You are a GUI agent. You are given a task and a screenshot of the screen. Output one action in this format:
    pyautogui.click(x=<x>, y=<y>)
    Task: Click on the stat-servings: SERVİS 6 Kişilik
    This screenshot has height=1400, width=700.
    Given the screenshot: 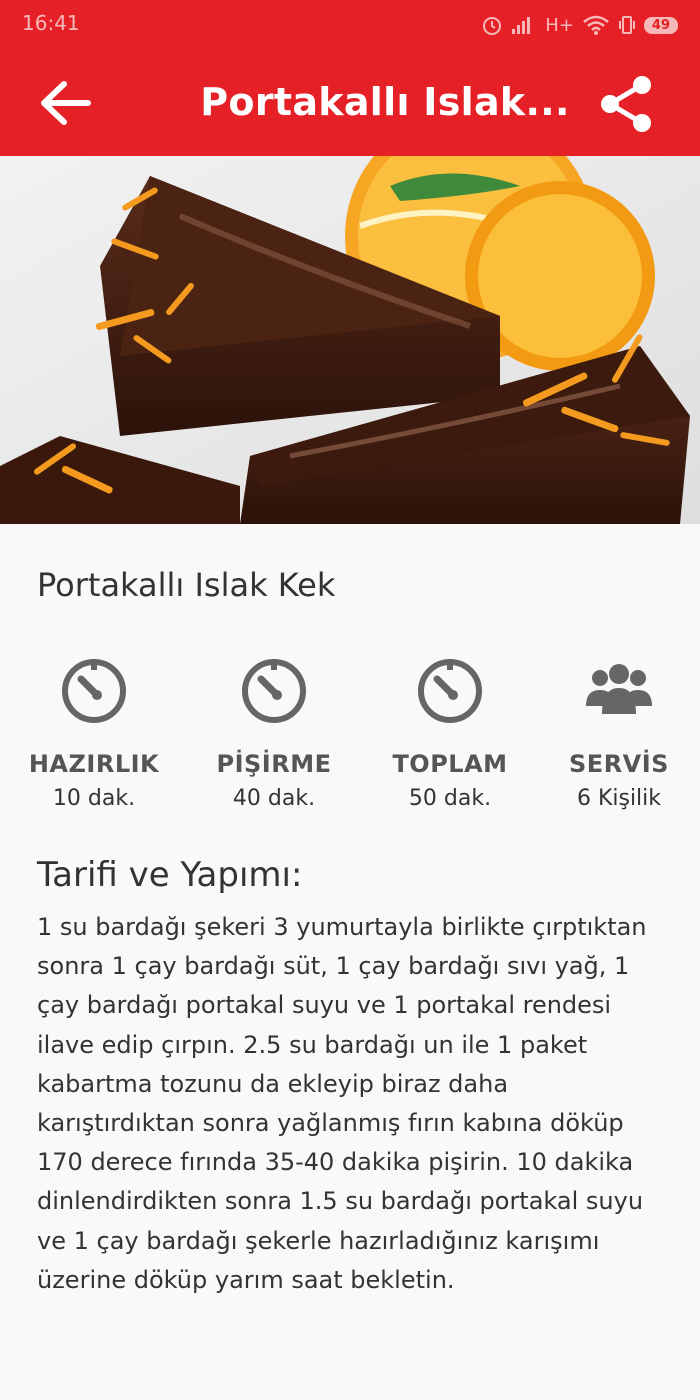 What is the action you would take?
    pyautogui.click(x=619, y=725)
    